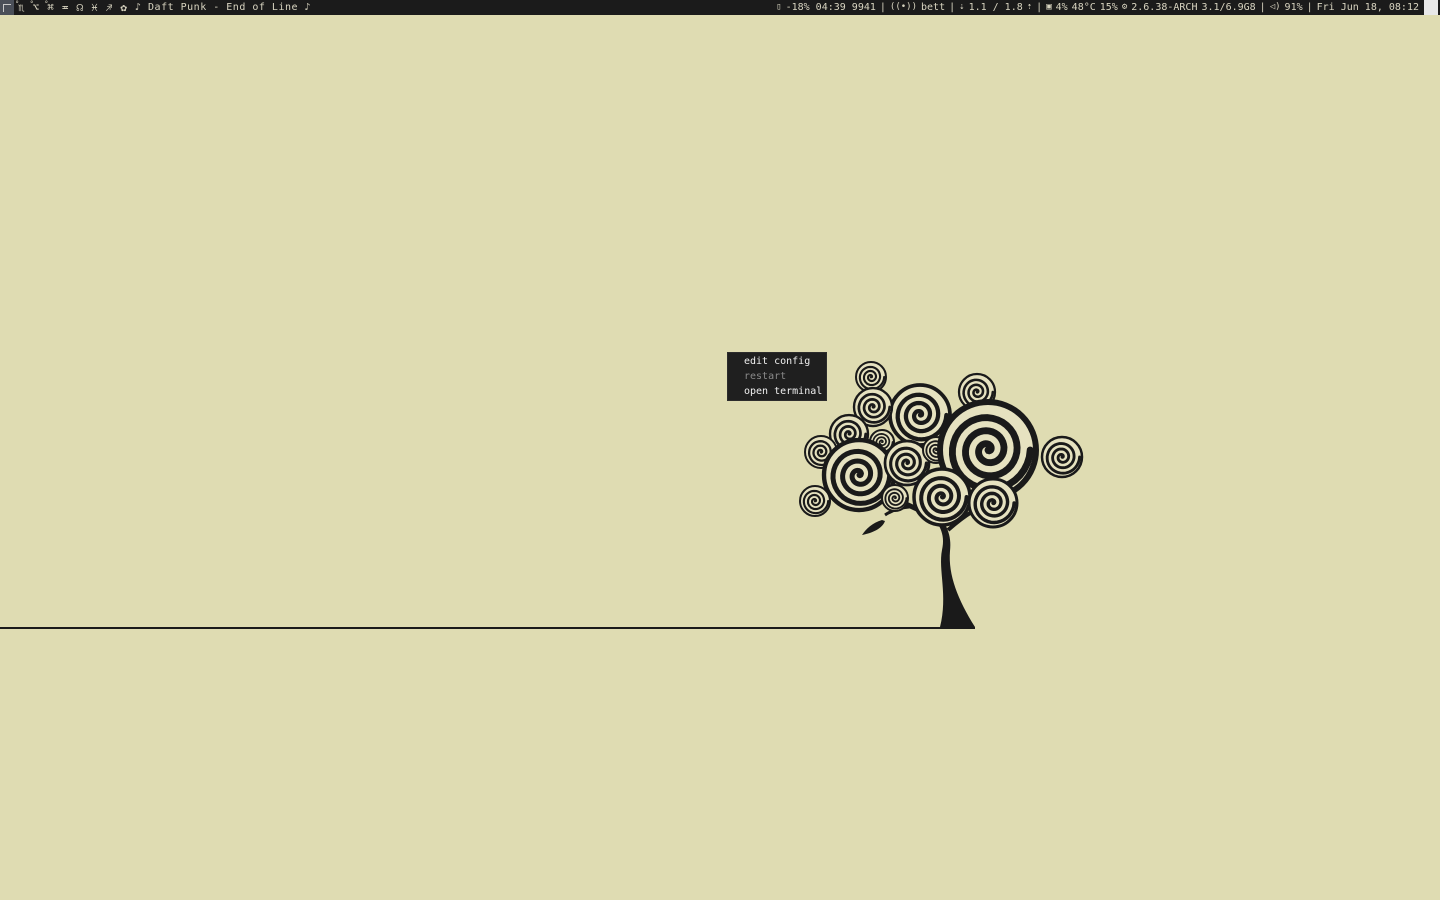 The width and height of the screenshot is (1440, 900). I want to click on network-down-icon: ⇣, so click(962, 7).